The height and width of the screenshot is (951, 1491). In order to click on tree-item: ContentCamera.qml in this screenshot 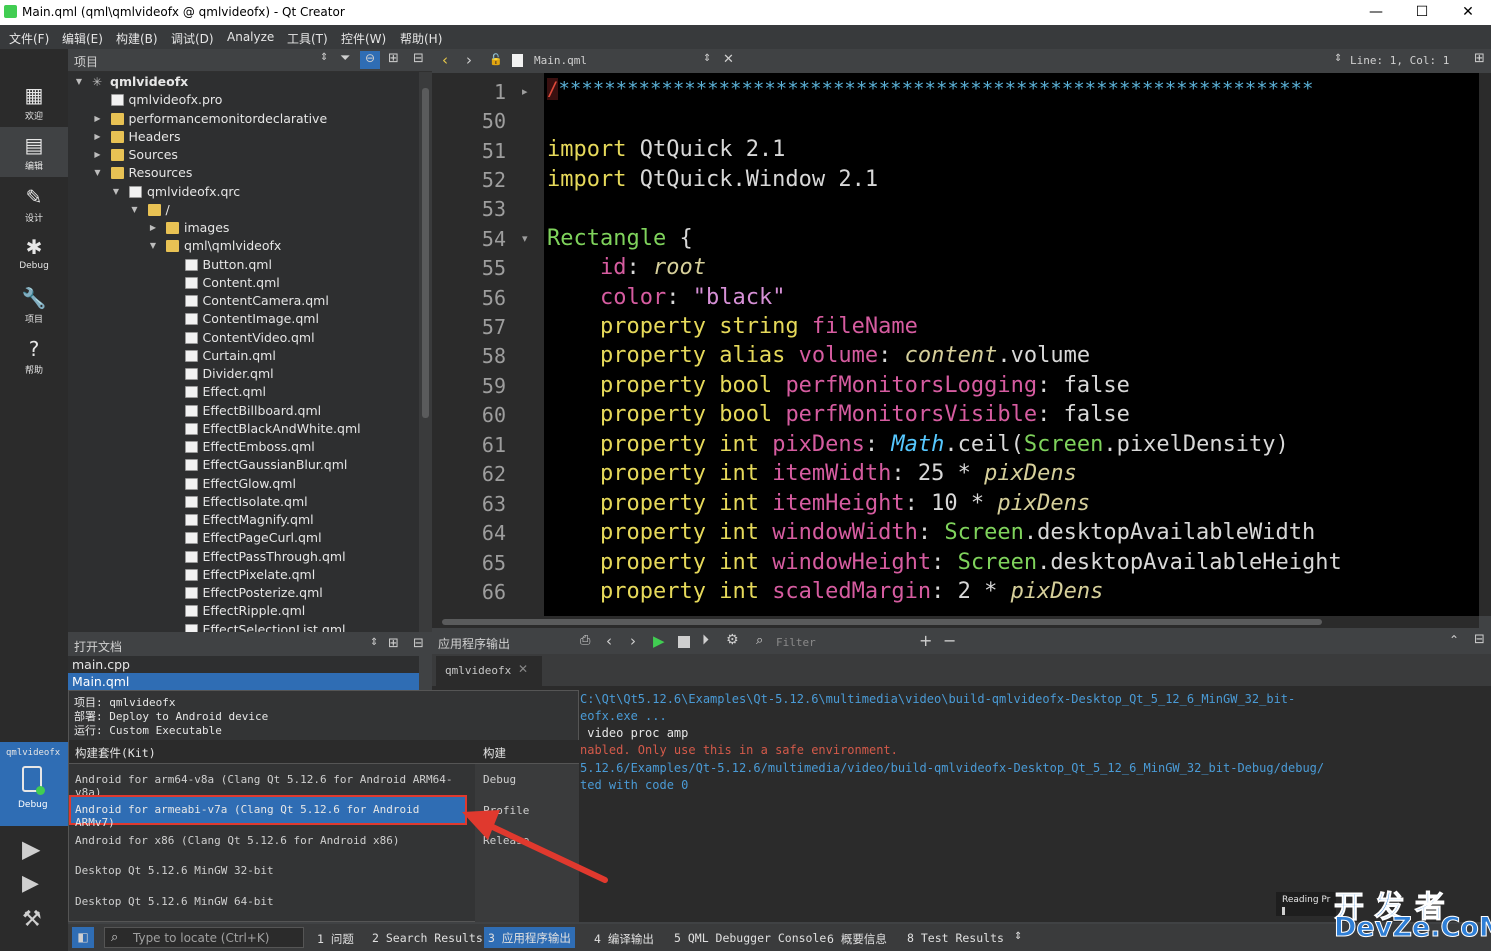, I will do `click(243, 301)`.